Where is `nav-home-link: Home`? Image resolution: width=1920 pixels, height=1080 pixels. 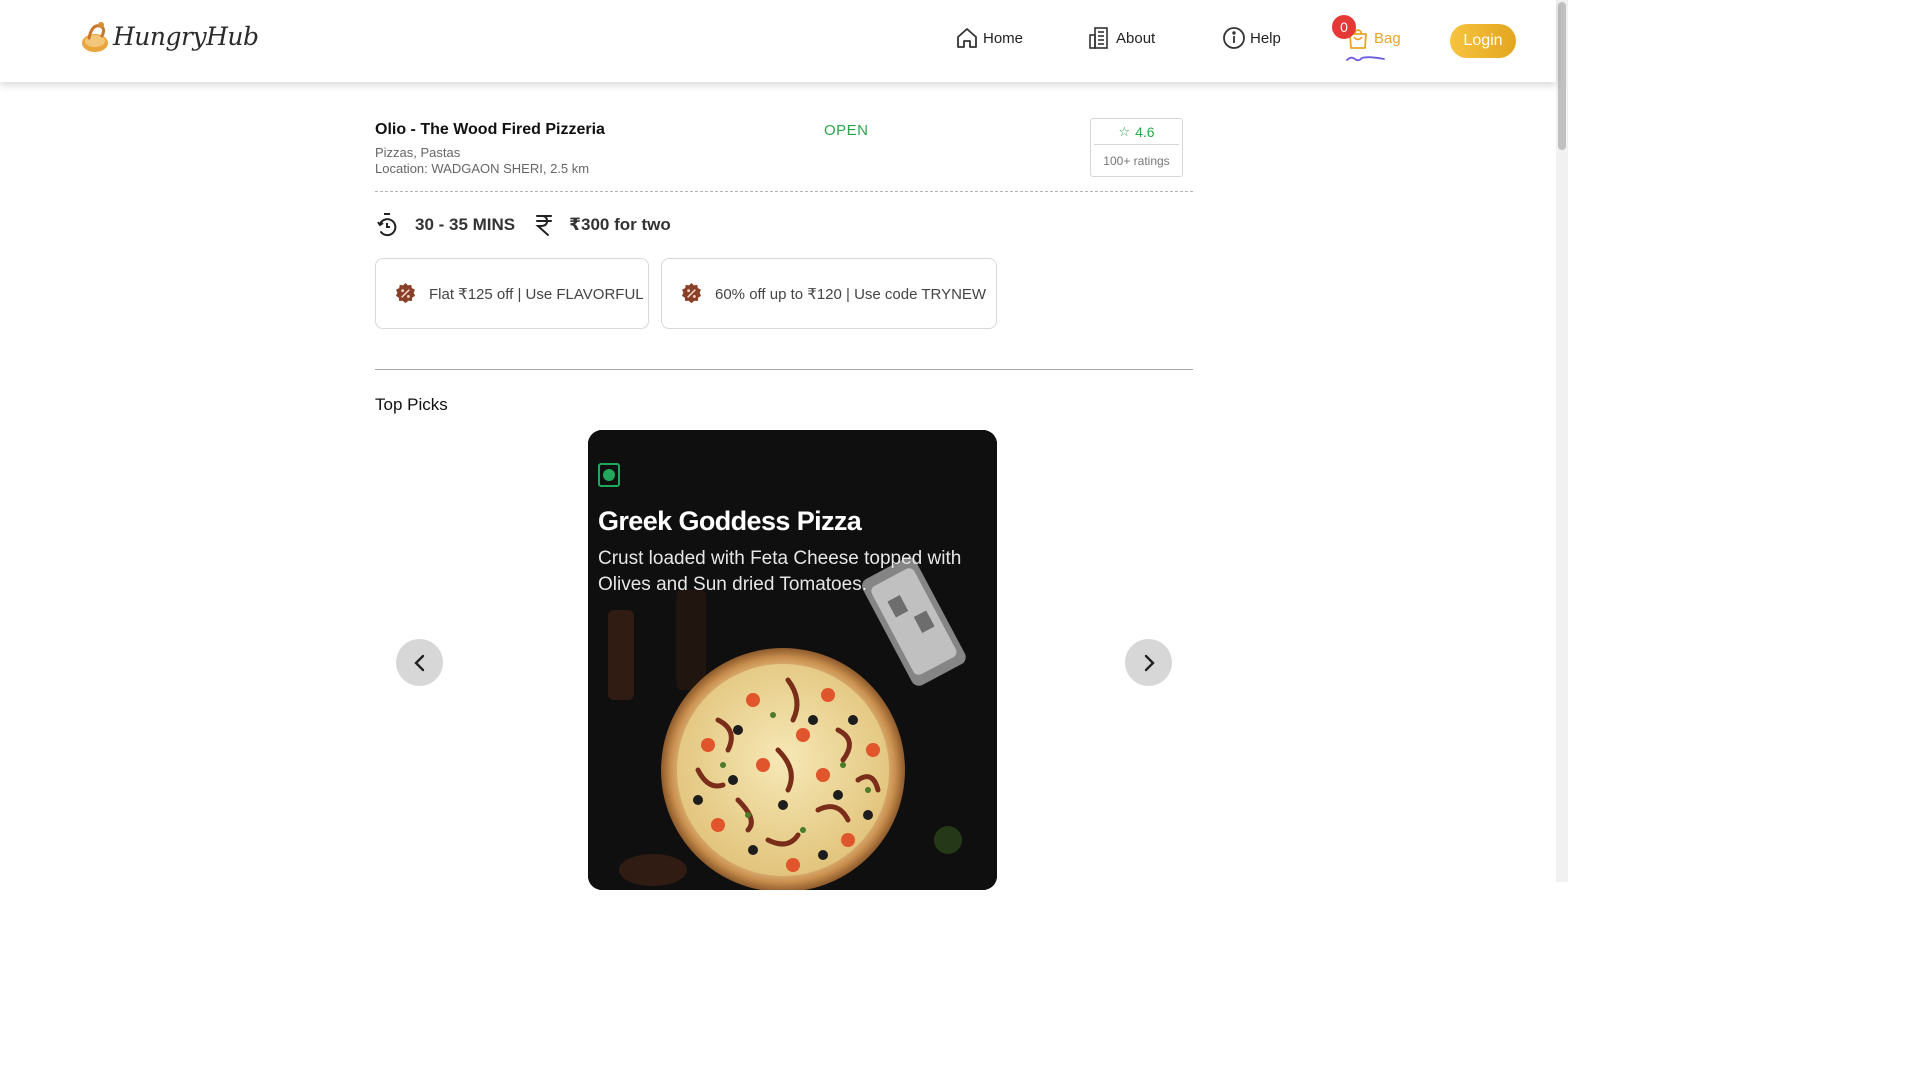 nav-home-link: Home is located at coordinates (989, 38).